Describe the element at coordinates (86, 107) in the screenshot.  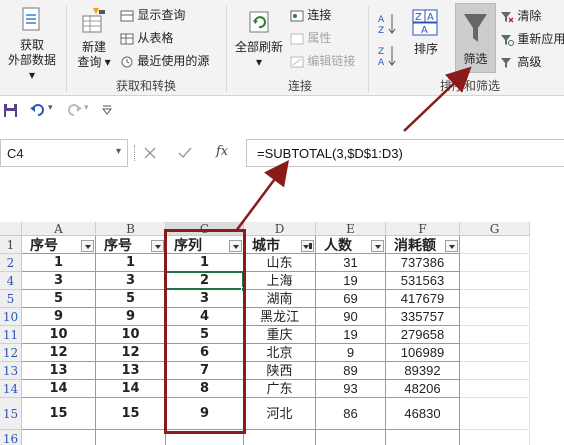
I see `redo-dropdown-arrow: ▾` at that location.